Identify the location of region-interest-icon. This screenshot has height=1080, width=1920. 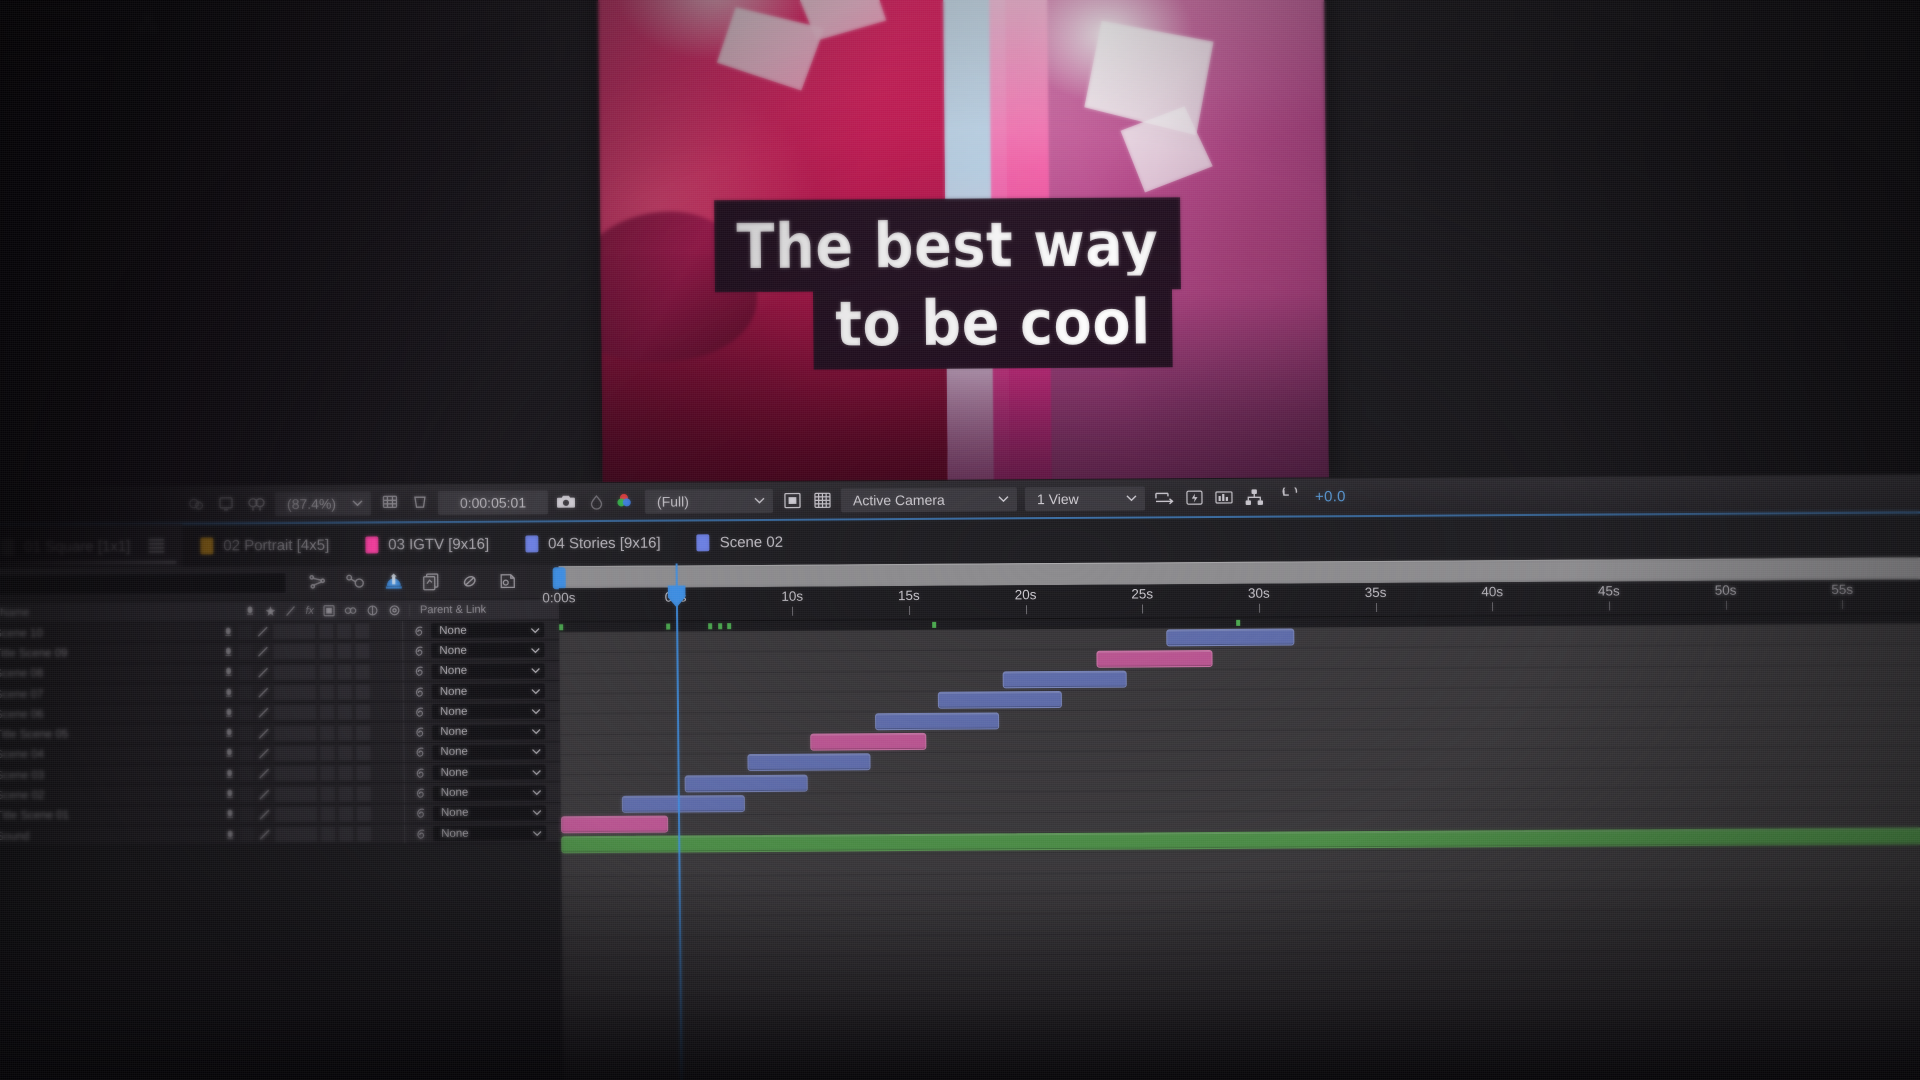
(822, 500).